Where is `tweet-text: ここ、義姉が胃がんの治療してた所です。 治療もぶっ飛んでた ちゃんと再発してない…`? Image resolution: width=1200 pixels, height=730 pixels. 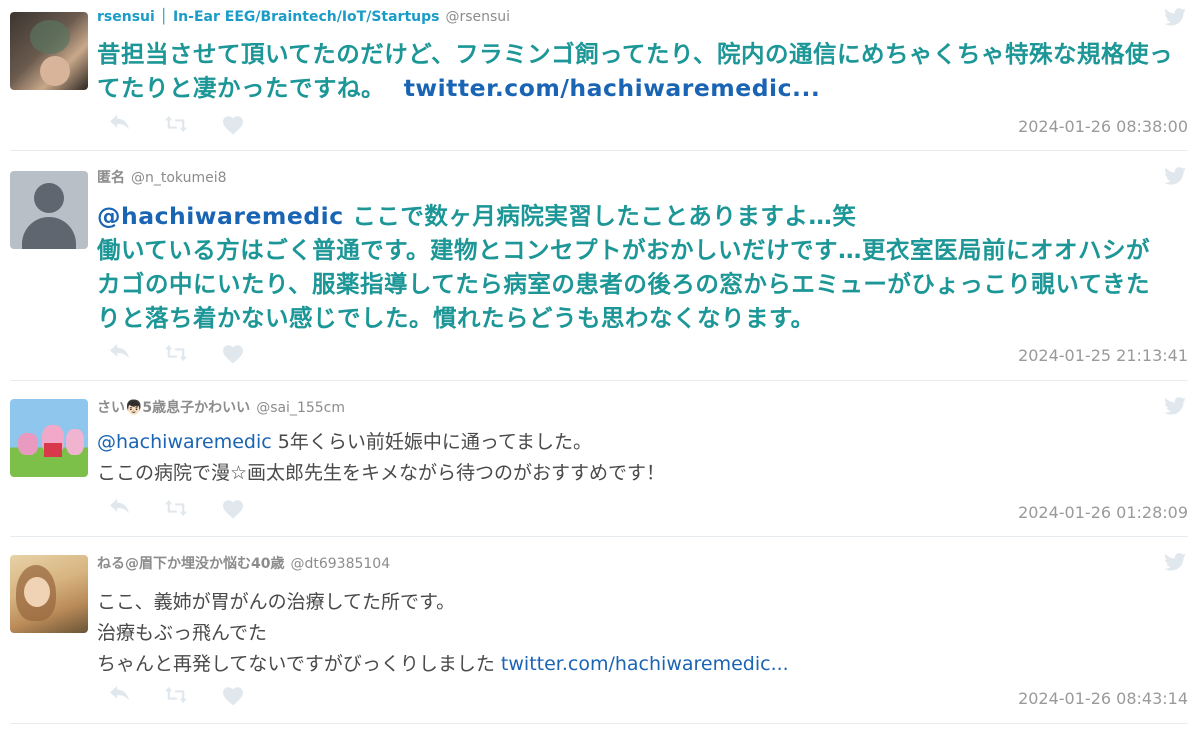 tweet-text: ここ、義姉が胃がんの治療してた所です。 治療もぶっ飛んでた ちゃんと再発してない… is located at coordinates (636, 633).